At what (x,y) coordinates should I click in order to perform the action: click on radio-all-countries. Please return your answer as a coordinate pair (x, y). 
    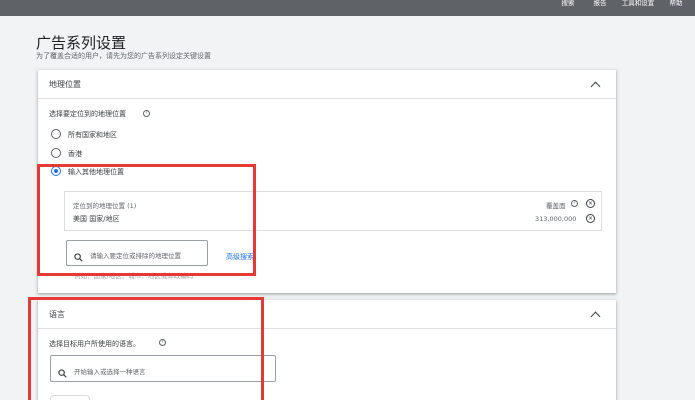
    Looking at the image, I should click on (56, 134).